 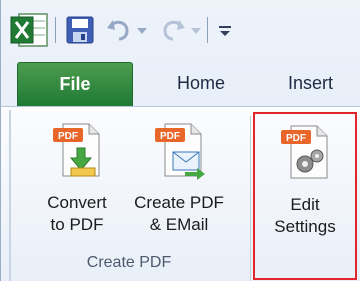 What do you see at coordinates (119, 30) in the screenshot?
I see `undo-icon` at bounding box center [119, 30].